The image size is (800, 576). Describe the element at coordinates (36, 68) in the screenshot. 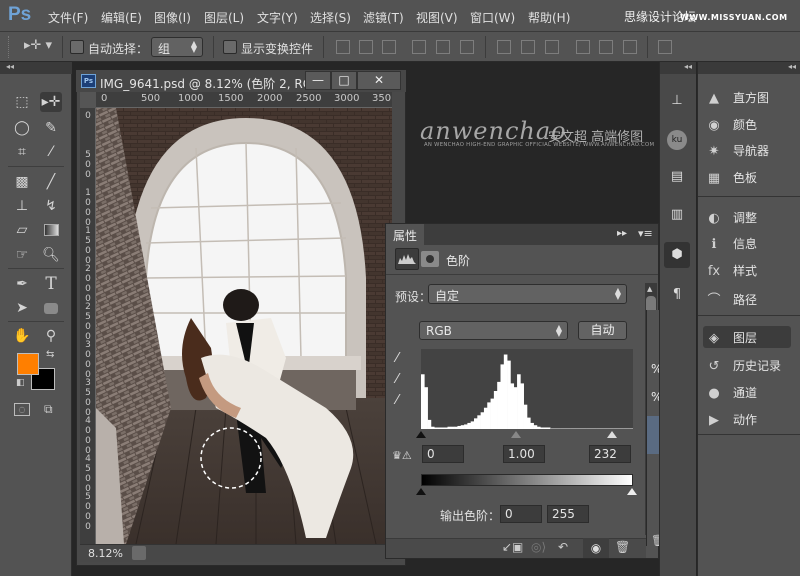

I see `tools-collapse-button: ◂◂` at that location.